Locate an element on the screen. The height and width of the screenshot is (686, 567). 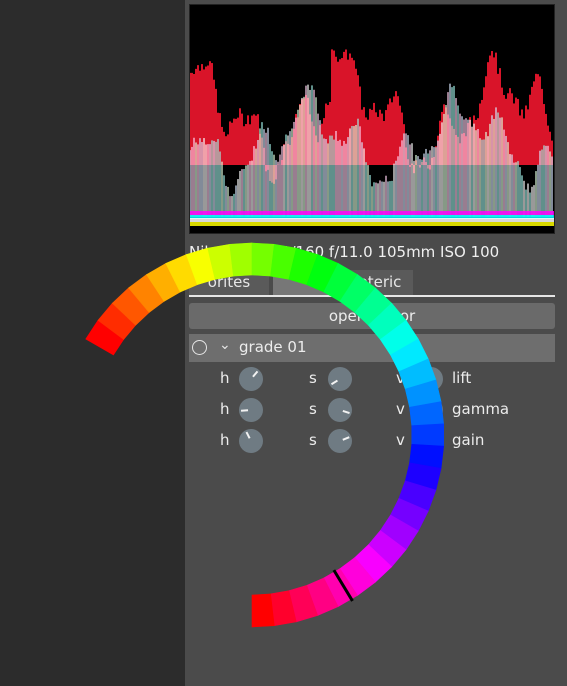
open-in-editor-button: open editor is located at coordinates (372, 316).